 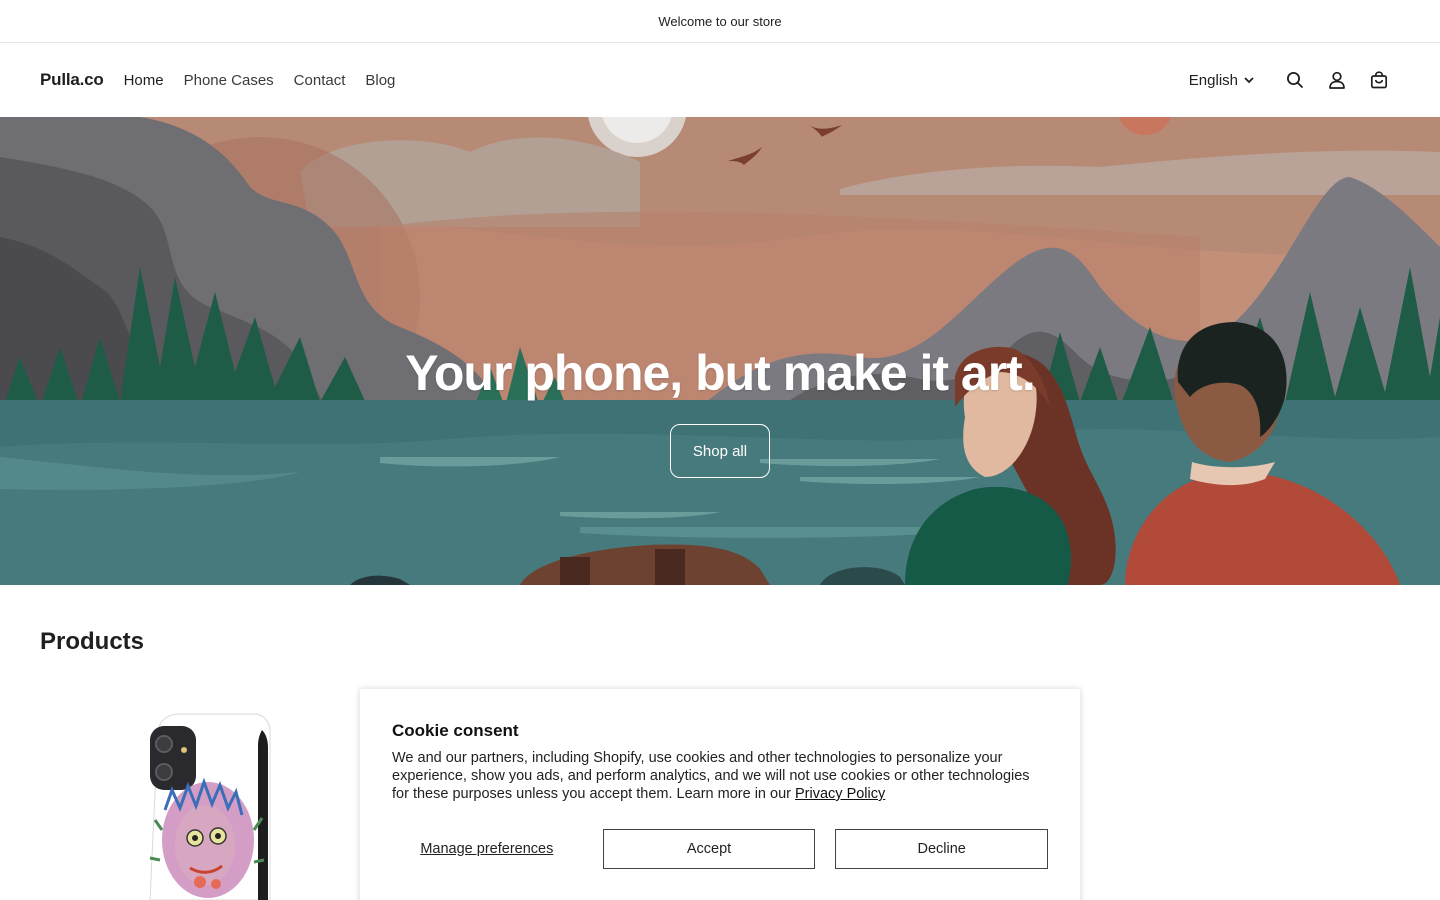 I want to click on search-icon, so click(x=1295, y=80).